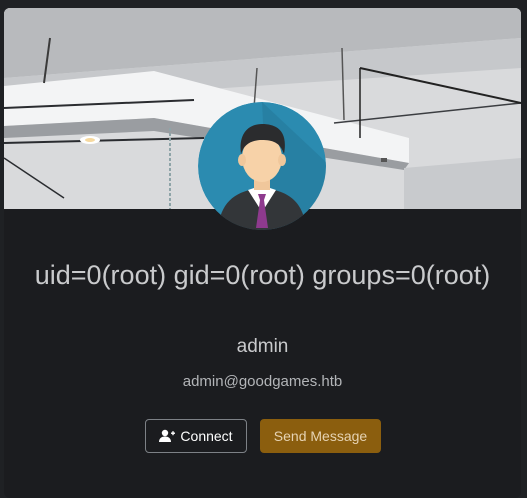 Image resolution: width=527 pixels, height=498 pixels. Describe the element at coordinates (262, 275) in the screenshot. I see `profile-display-name: uid=0(root) gid=0(root) groups=0(root)` at that location.